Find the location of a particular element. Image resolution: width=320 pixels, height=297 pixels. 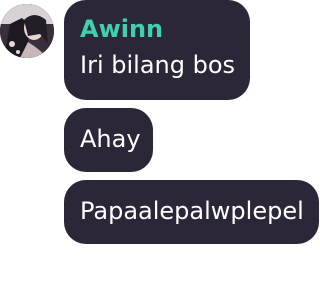

avatar is located at coordinates (27, 31).